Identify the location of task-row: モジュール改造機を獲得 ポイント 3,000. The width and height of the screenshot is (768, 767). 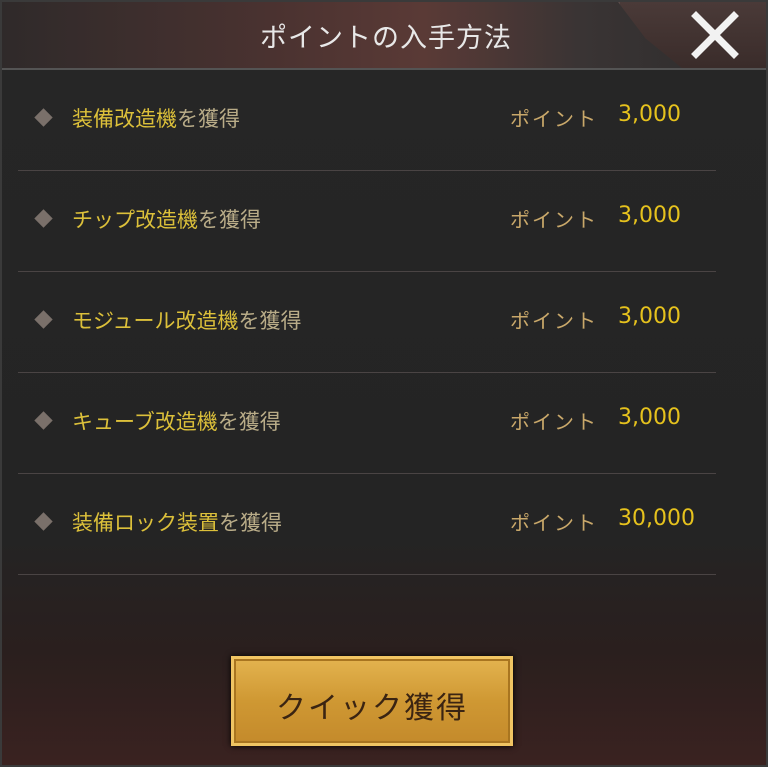
(367, 322).